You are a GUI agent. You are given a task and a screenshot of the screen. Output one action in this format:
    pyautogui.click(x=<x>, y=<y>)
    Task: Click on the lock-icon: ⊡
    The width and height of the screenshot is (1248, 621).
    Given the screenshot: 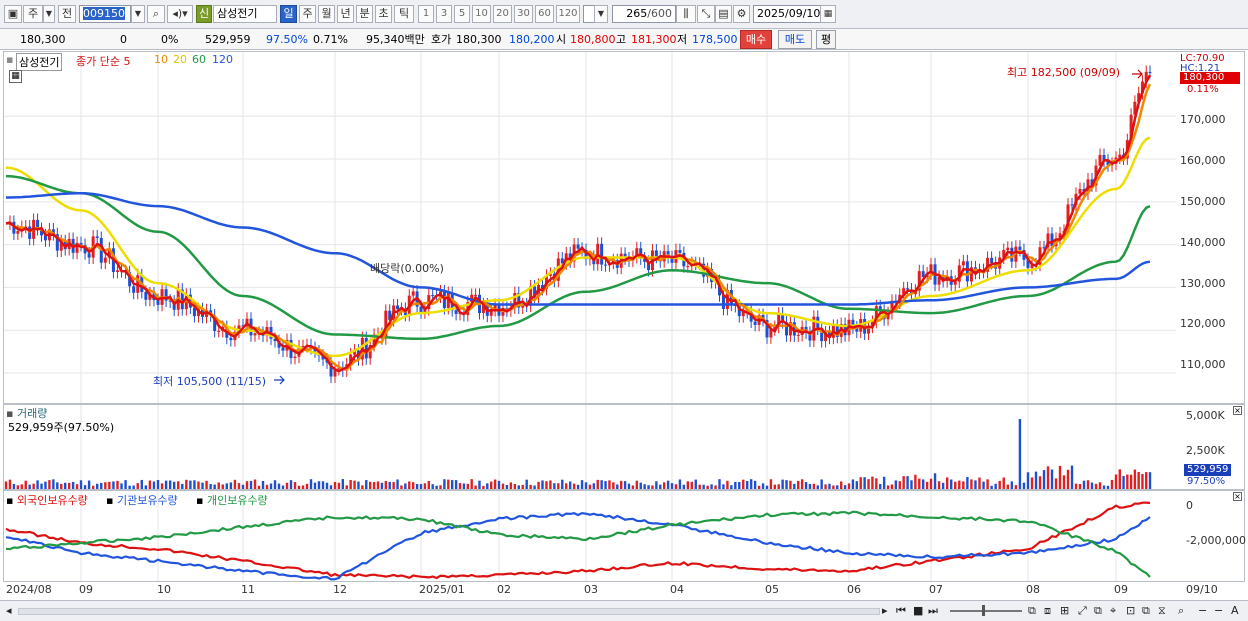 What is the action you would take?
    pyautogui.click(x=1130, y=610)
    